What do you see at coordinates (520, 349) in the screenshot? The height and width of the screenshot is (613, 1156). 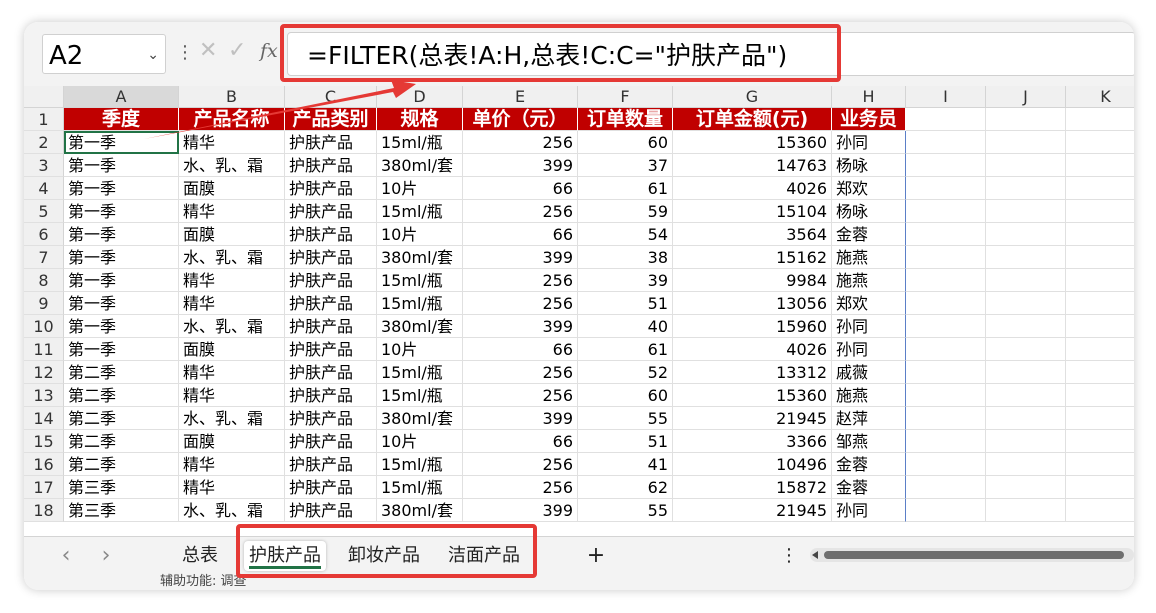 I see `table-cell: 66` at bounding box center [520, 349].